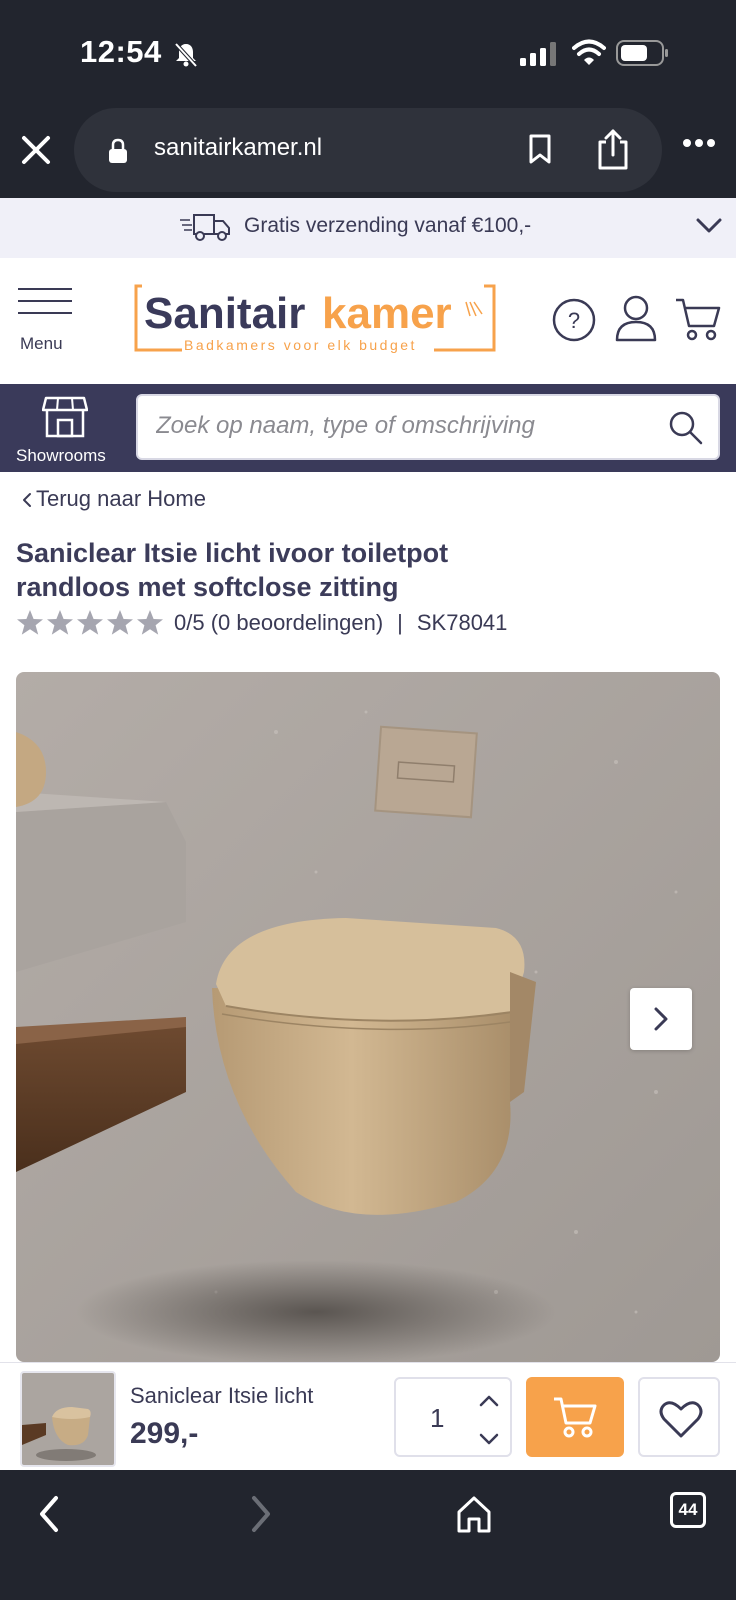 This screenshot has width=736, height=1600. Describe the element at coordinates (462, 622) in the screenshot. I see `sku-text: SK78041` at that location.